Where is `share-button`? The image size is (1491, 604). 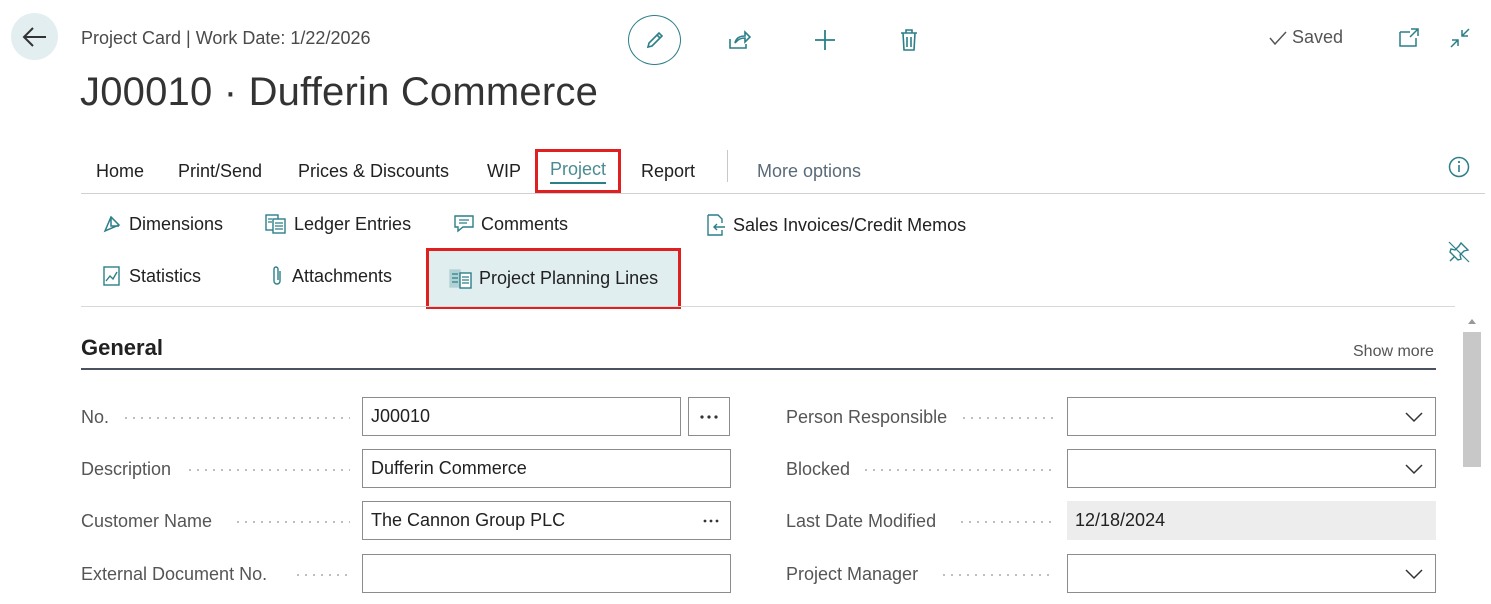
share-button is located at coordinates (739, 40).